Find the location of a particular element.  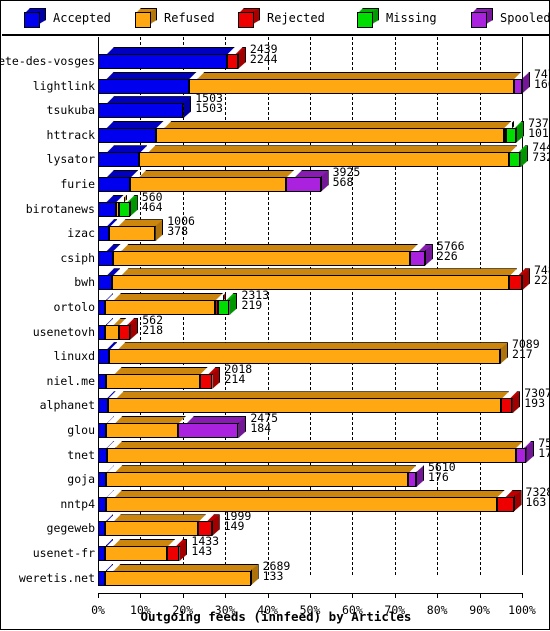

y-axis-label: glou is located at coordinates (81, 430).